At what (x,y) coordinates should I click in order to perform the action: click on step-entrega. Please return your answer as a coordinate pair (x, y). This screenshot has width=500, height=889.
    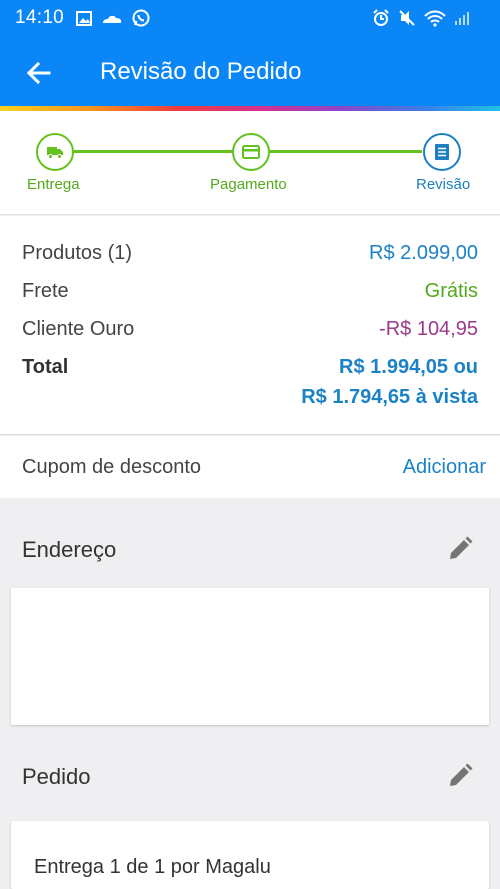
    Looking at the image, I should click on (55, 152).